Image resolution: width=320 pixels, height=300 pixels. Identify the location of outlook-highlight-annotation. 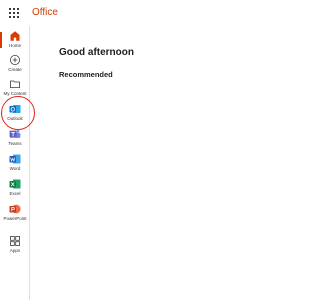
(18, 113).